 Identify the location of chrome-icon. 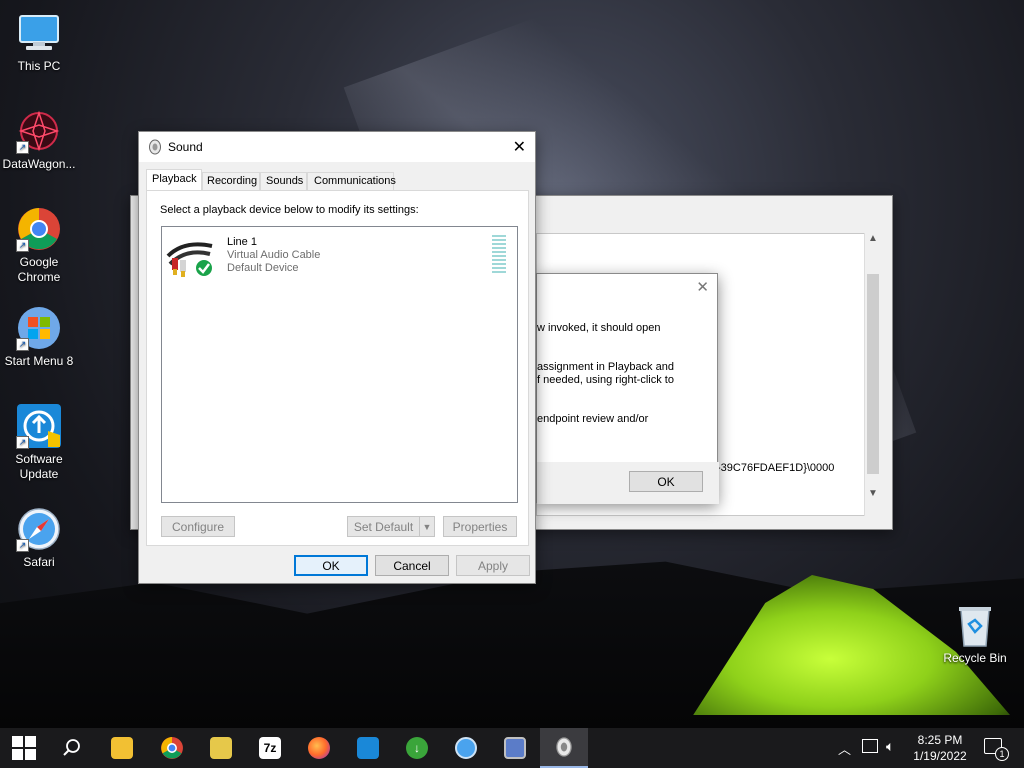
(172, 748).